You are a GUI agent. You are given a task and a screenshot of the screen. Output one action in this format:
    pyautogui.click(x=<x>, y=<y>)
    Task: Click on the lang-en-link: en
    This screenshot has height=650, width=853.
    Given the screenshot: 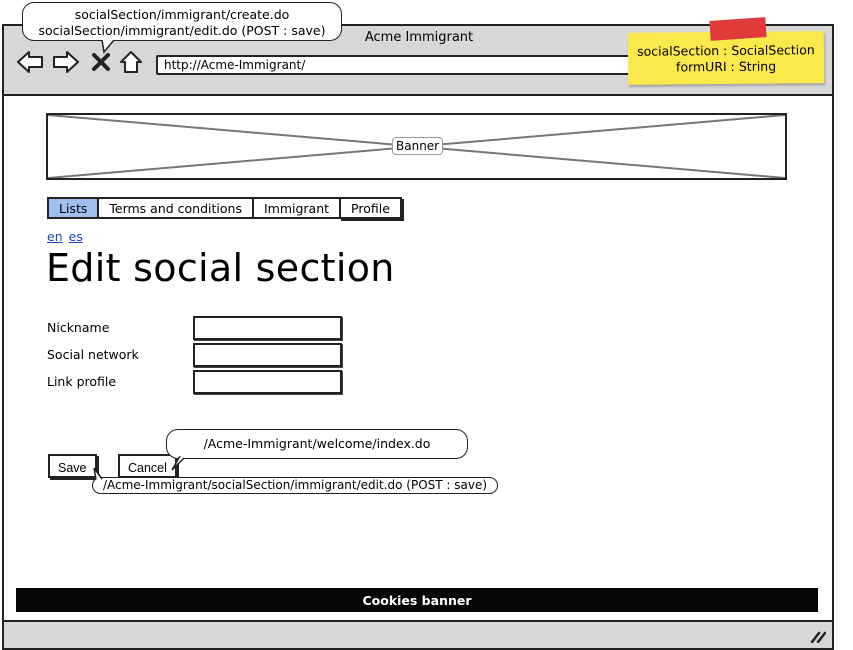 What is the action you would take?
    pyautogui.click(x=55, y=236)
    